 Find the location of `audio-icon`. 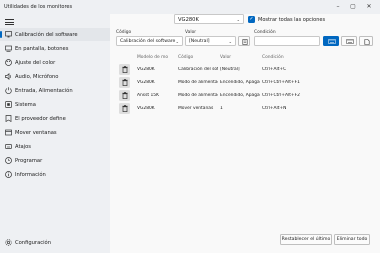

audio-icon is located at coordinates (8, 76).